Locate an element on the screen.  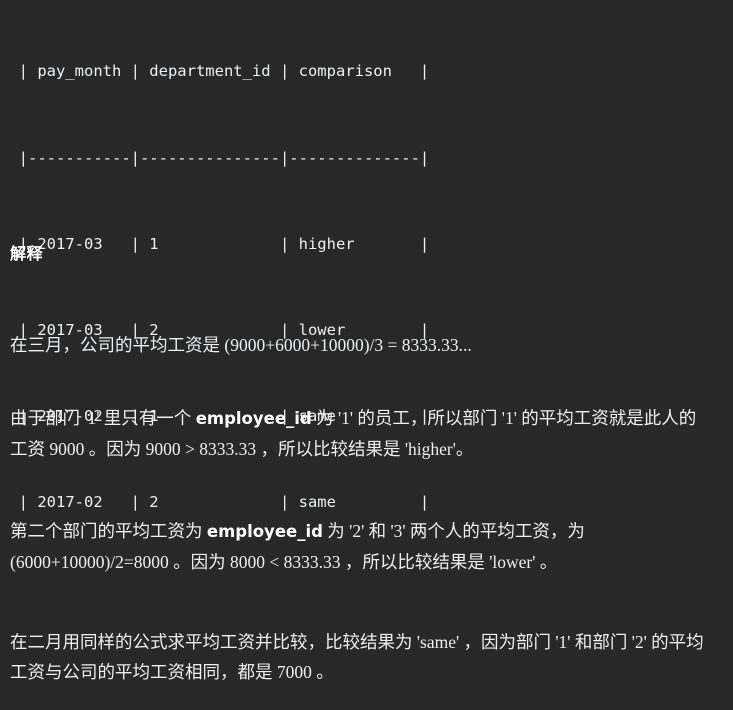
paragraph-3-text-before: 第二个部门的平均工资为 is located at coordinates (108, 531).